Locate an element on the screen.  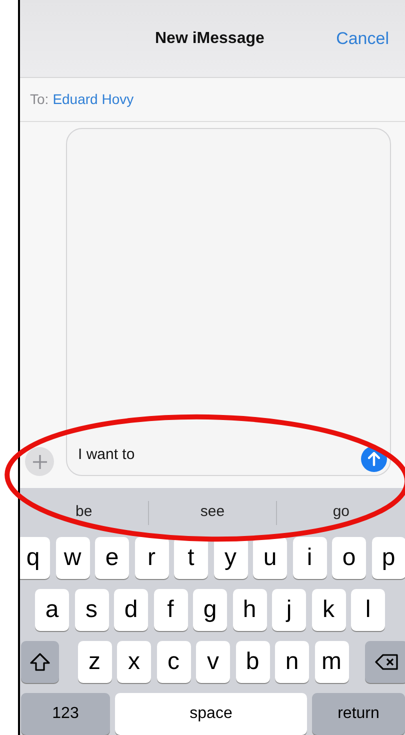
keyboard-key: t is located at coordinates (191, 558).